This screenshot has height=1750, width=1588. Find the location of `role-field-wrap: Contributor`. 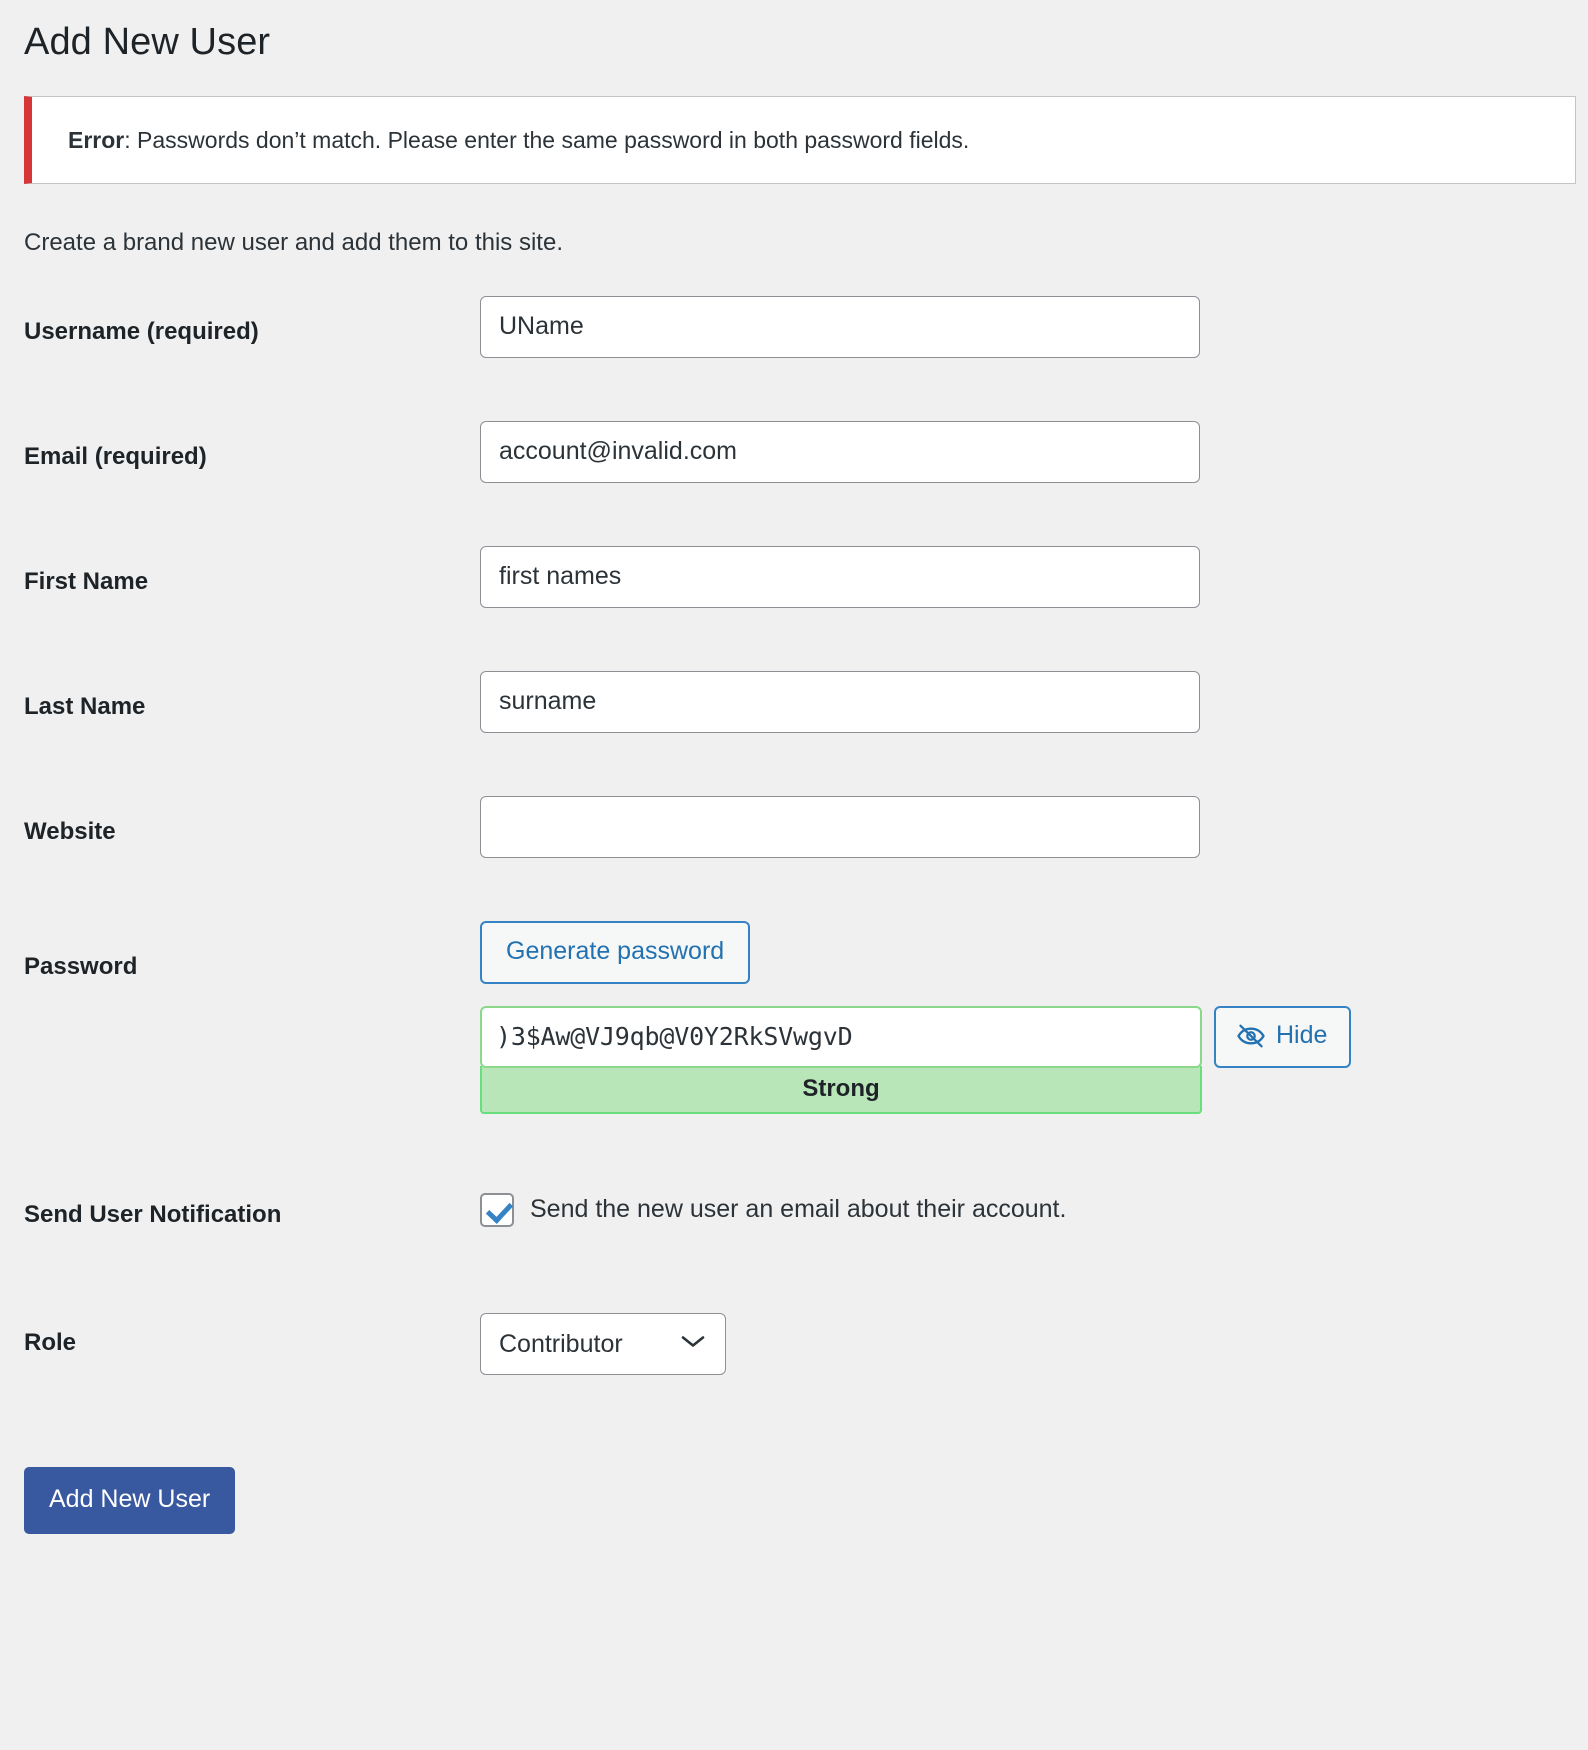

role-field-wrap: Contributor is located at coordinates (1034, 1343).